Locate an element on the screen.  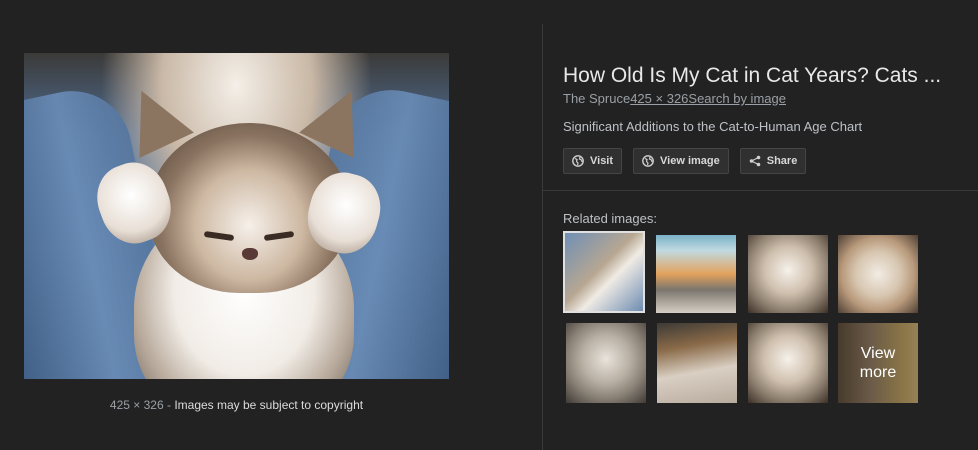
image-dimensions: 425 × 326 is located at coordinates (136, 405).